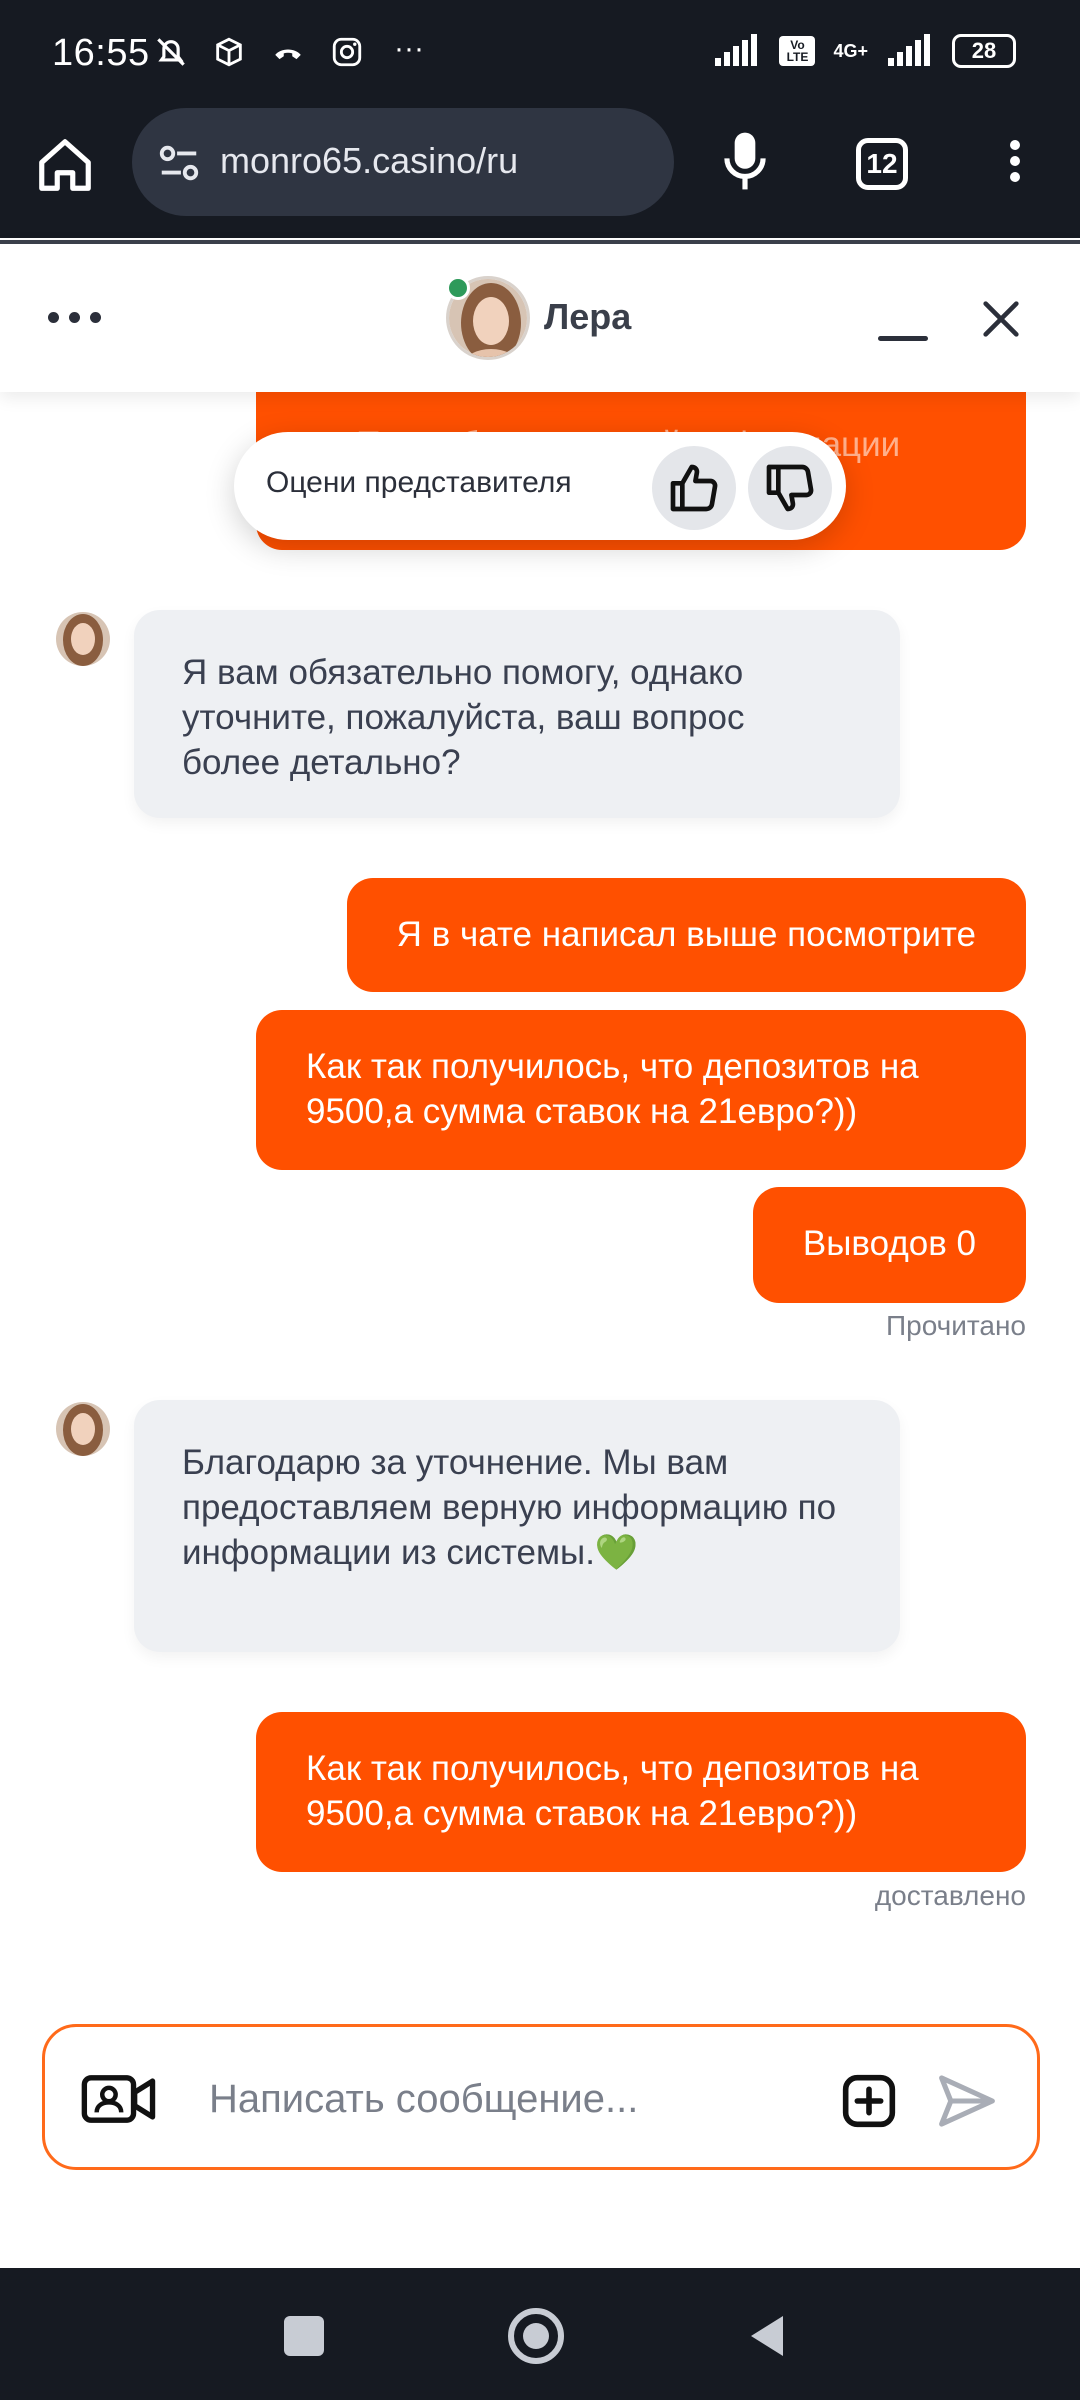 The height and width of the screenshot is (2400, 1080). I want to click on minimize-button, so click(903, 339).